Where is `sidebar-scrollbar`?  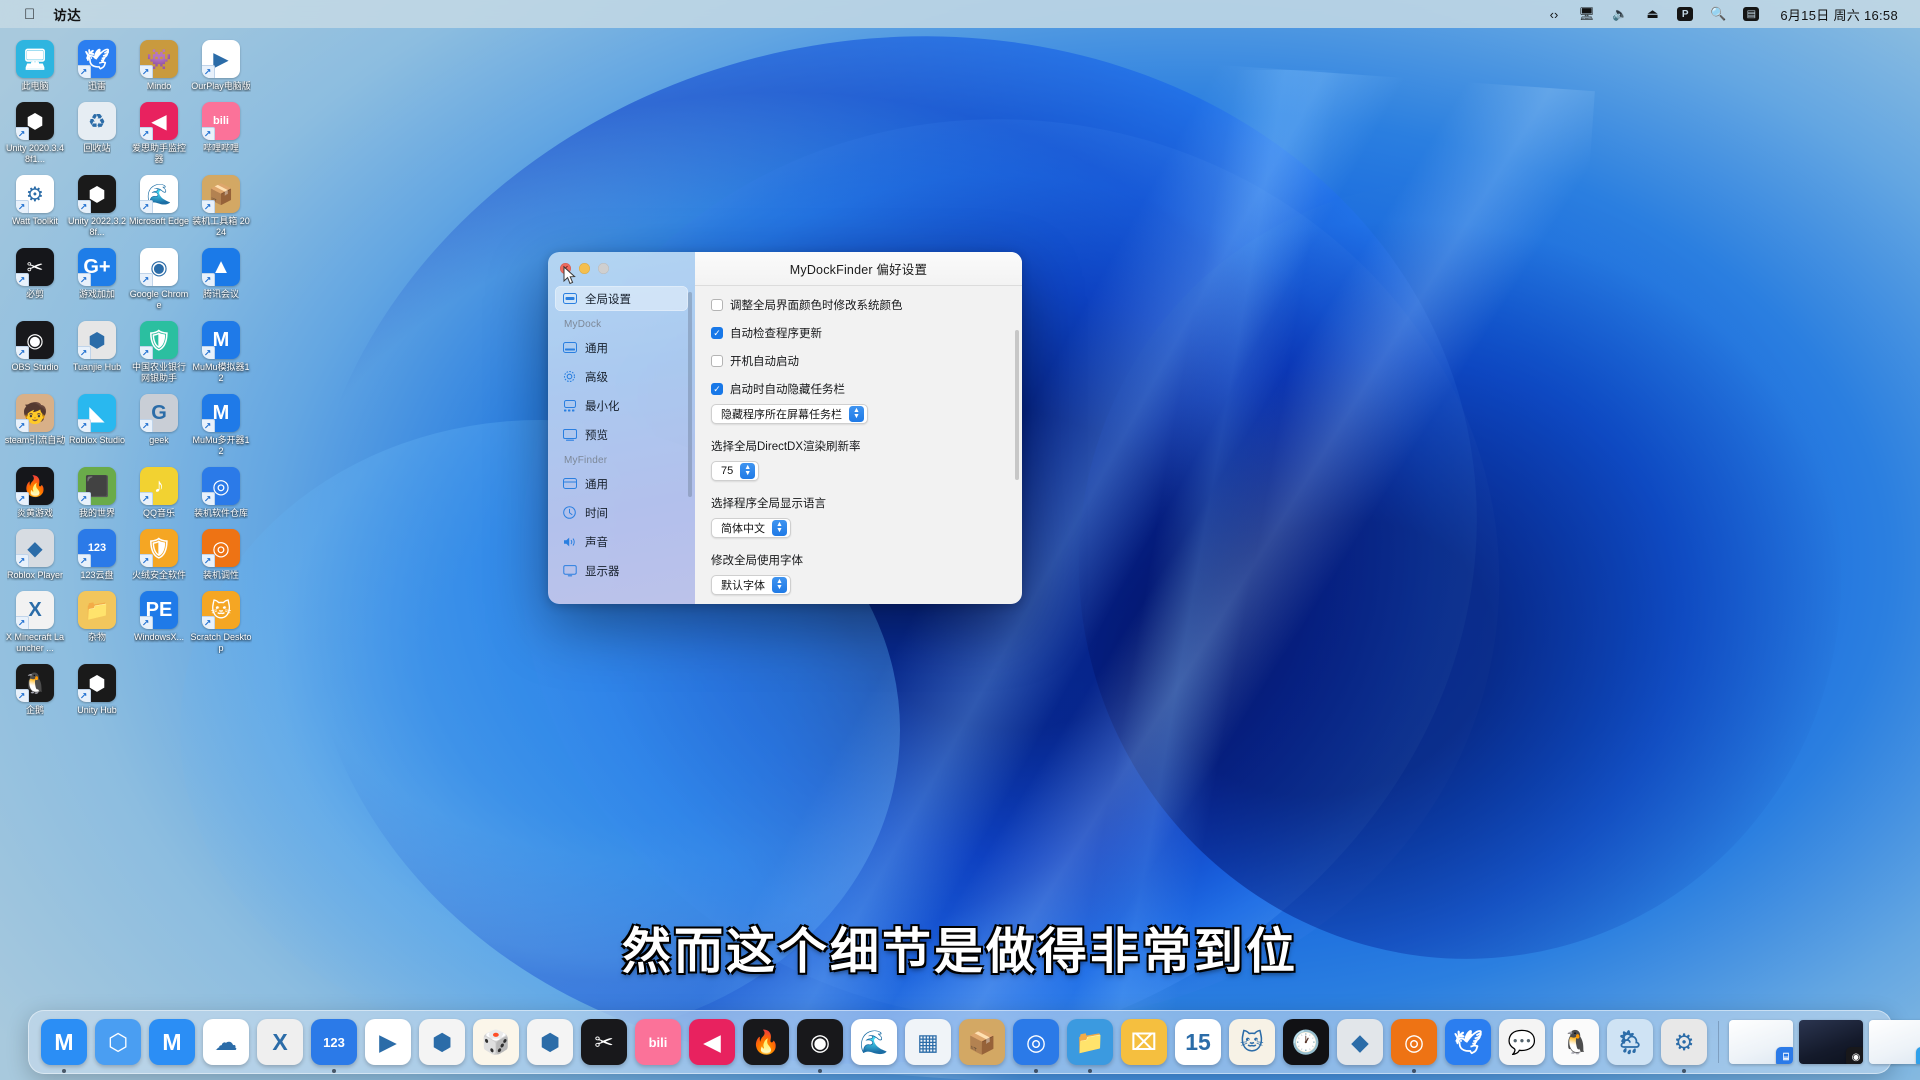
sidebar-scrollbar is located at coordinates (690, 394).